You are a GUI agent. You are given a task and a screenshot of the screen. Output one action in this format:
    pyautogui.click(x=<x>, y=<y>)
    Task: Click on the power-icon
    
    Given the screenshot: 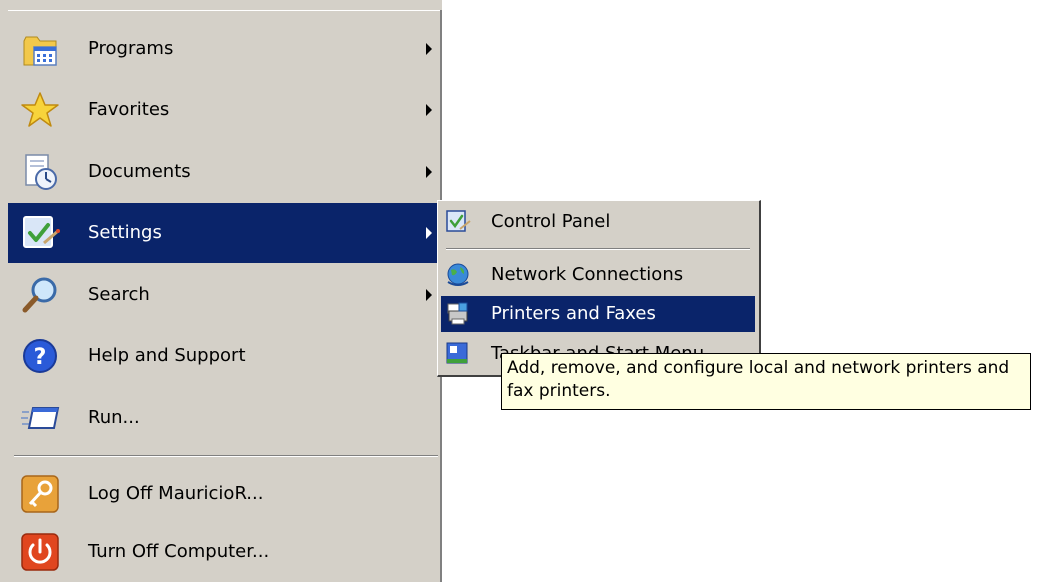 What is the action you would take?
    pyautogui.click(x=40, y=552)
    